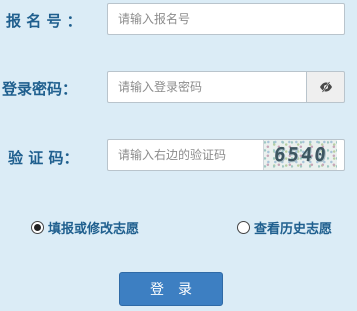  I want to click on registration-number-input, so click(226, 19).